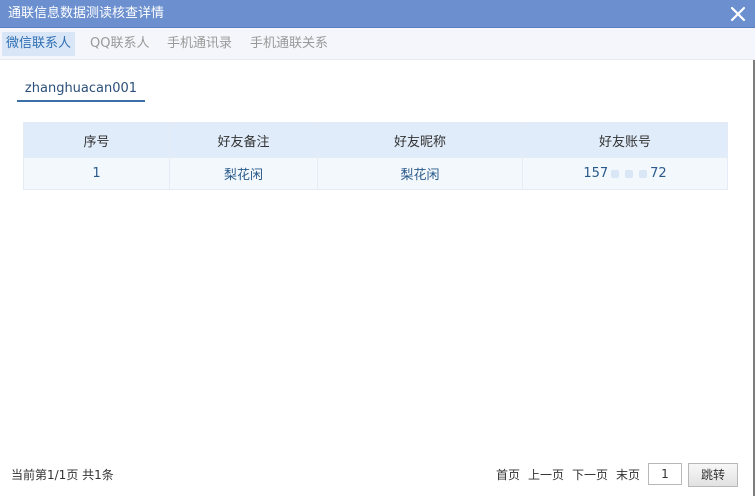  I want to click on account-prefix: 157, so click(596, 173).